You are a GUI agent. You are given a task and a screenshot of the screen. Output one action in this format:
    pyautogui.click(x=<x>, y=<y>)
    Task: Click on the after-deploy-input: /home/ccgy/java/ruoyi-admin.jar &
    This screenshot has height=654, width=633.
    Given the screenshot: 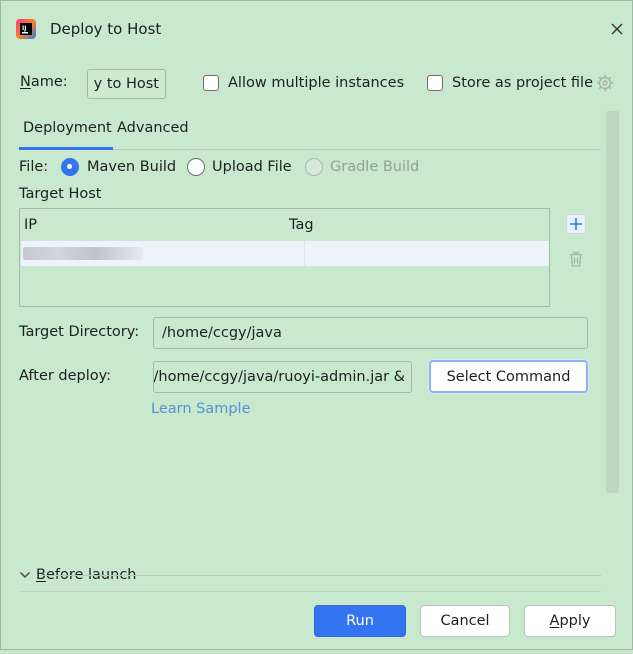 What is the action you would take?
    pyautogui.click(x=282, y=377)
    